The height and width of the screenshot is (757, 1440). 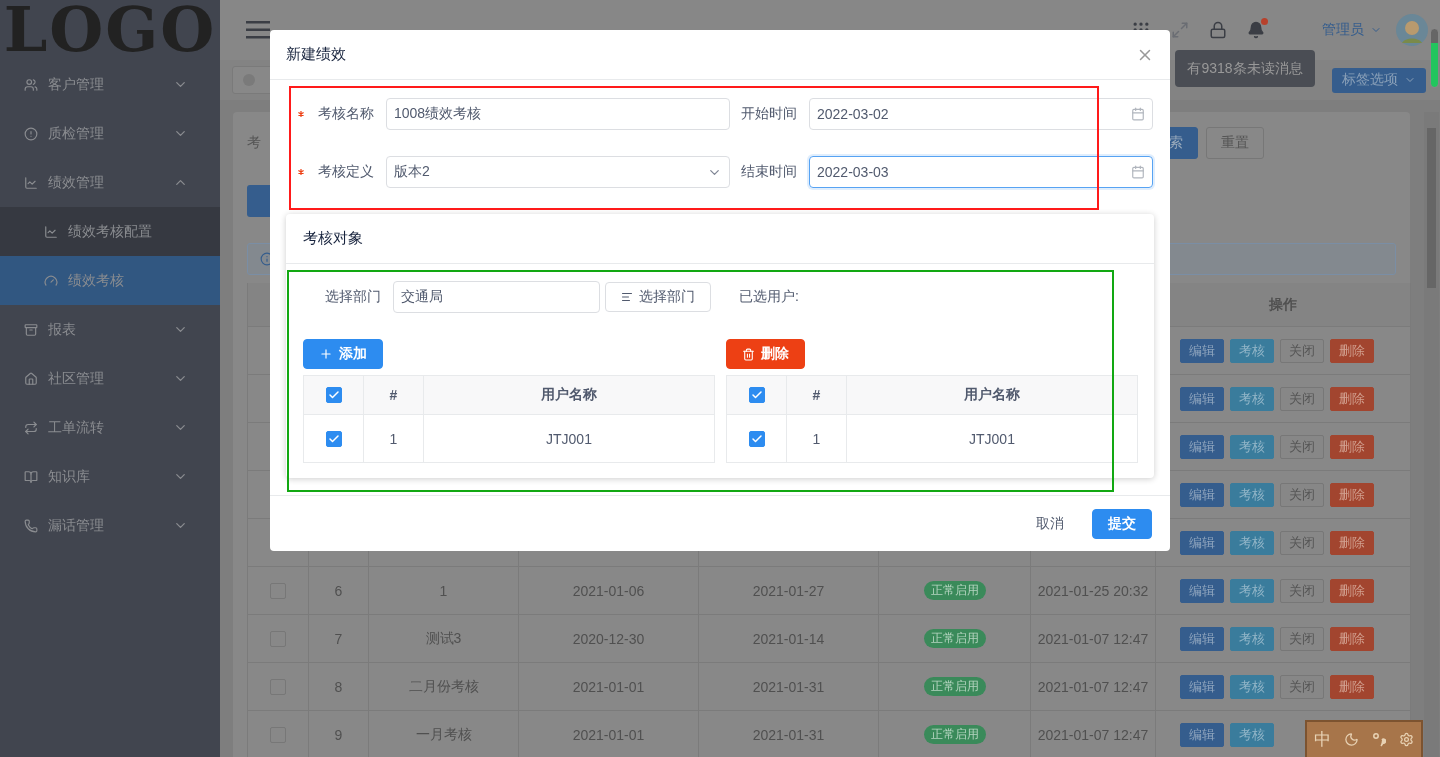 What do you see at coordinates (316, 54) in the screenshot?
I see `dialog-title: 新建绩效` at bounding box center [316, 54].